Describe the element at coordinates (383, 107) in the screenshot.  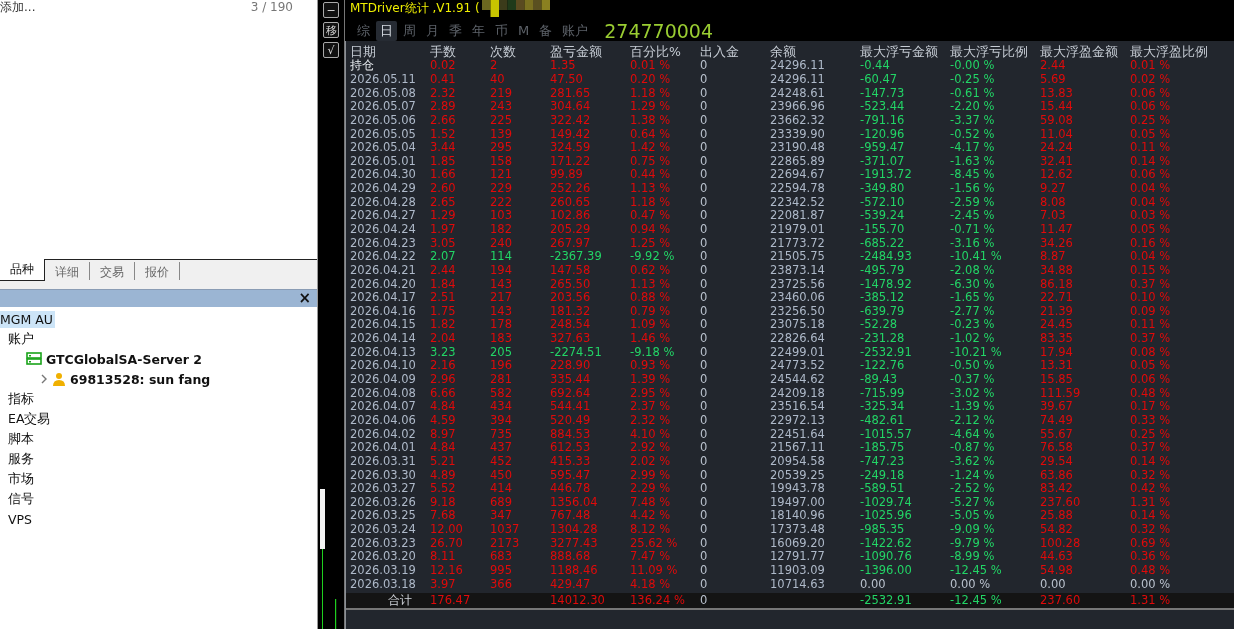
I see `table-cell: 2026.05.07` at that location.